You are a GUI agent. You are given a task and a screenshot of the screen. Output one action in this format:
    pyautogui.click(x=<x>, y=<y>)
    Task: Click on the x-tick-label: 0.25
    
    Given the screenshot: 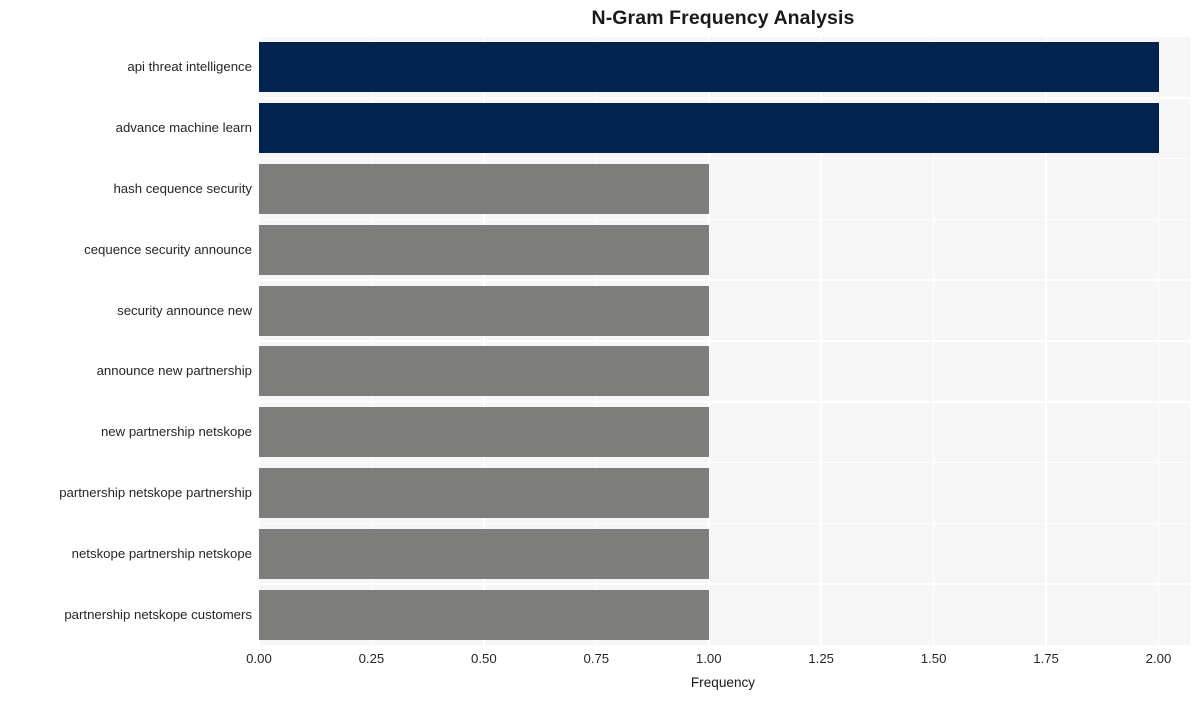 What is the action you would take?
    pyautogui.click(x=371, y=658)
    